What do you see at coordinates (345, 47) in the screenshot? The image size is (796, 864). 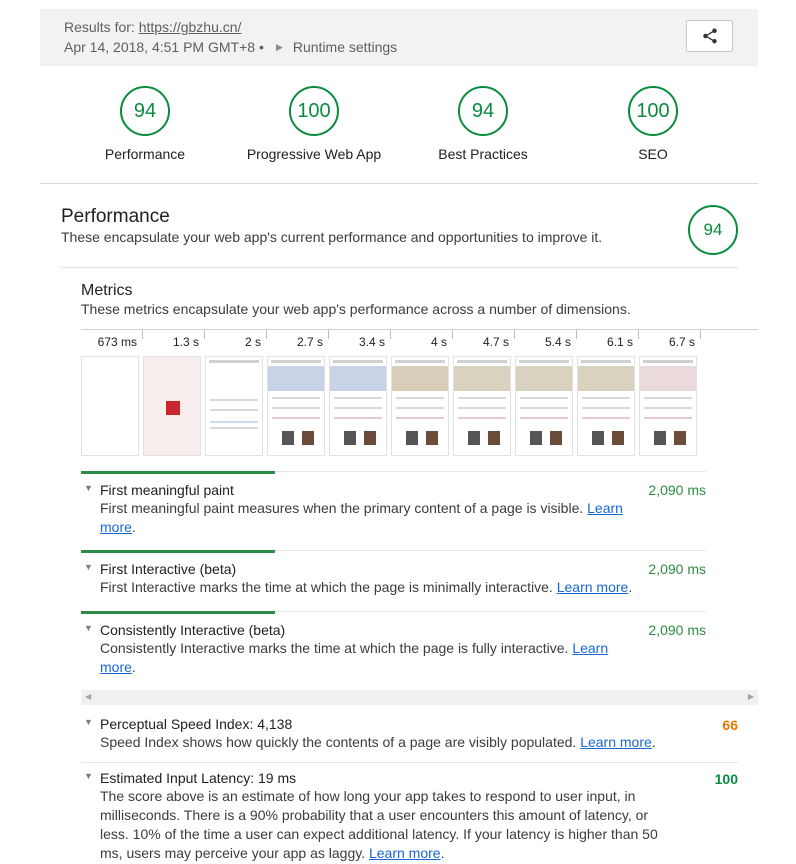 I see `runtime-settings-toggle: Runtime settings` at bounding box center [345, 47].